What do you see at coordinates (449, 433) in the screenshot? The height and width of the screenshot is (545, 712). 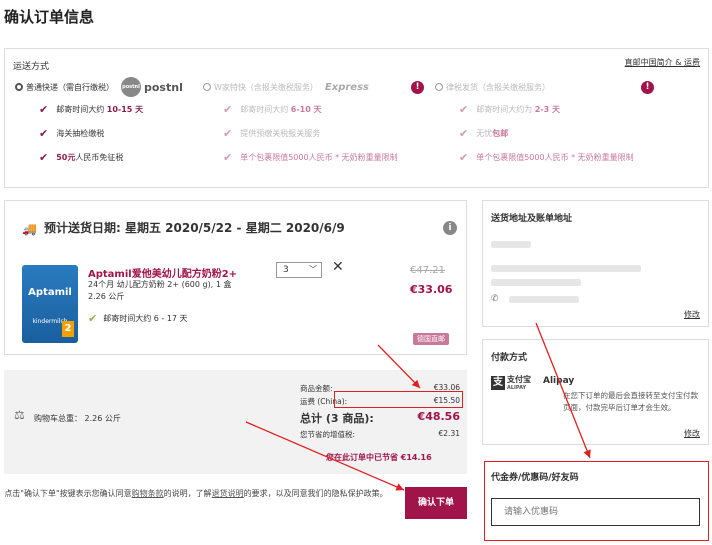 I see `row-value: €2.31` at bounding box center [449, 433].